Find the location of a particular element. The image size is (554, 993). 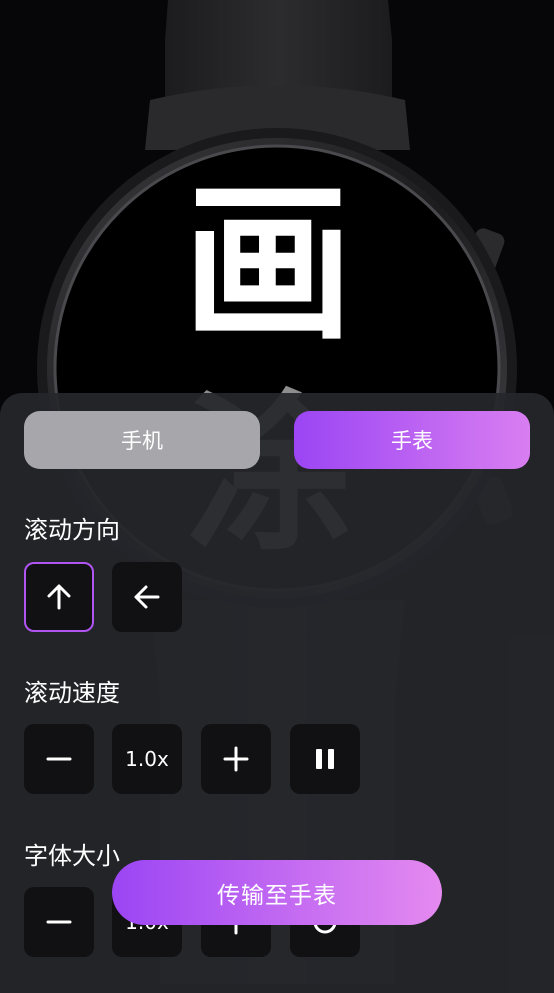

pause-button is located at coordinates (325, 759).